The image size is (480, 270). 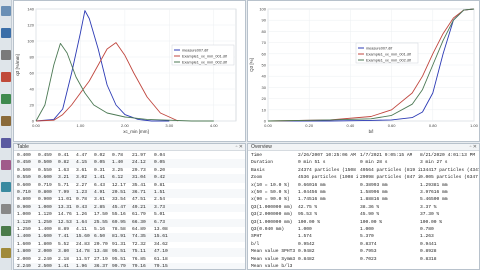 I want to click on stats-label: Mean value b/l3, so click(x=272, y=266).